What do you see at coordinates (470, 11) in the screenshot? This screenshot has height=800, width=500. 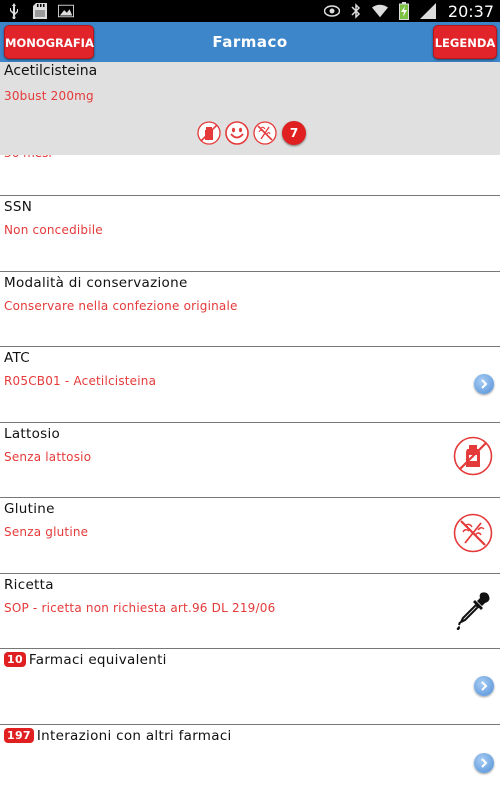 I see `clock: 20:37` at bounding box center [470, 11].